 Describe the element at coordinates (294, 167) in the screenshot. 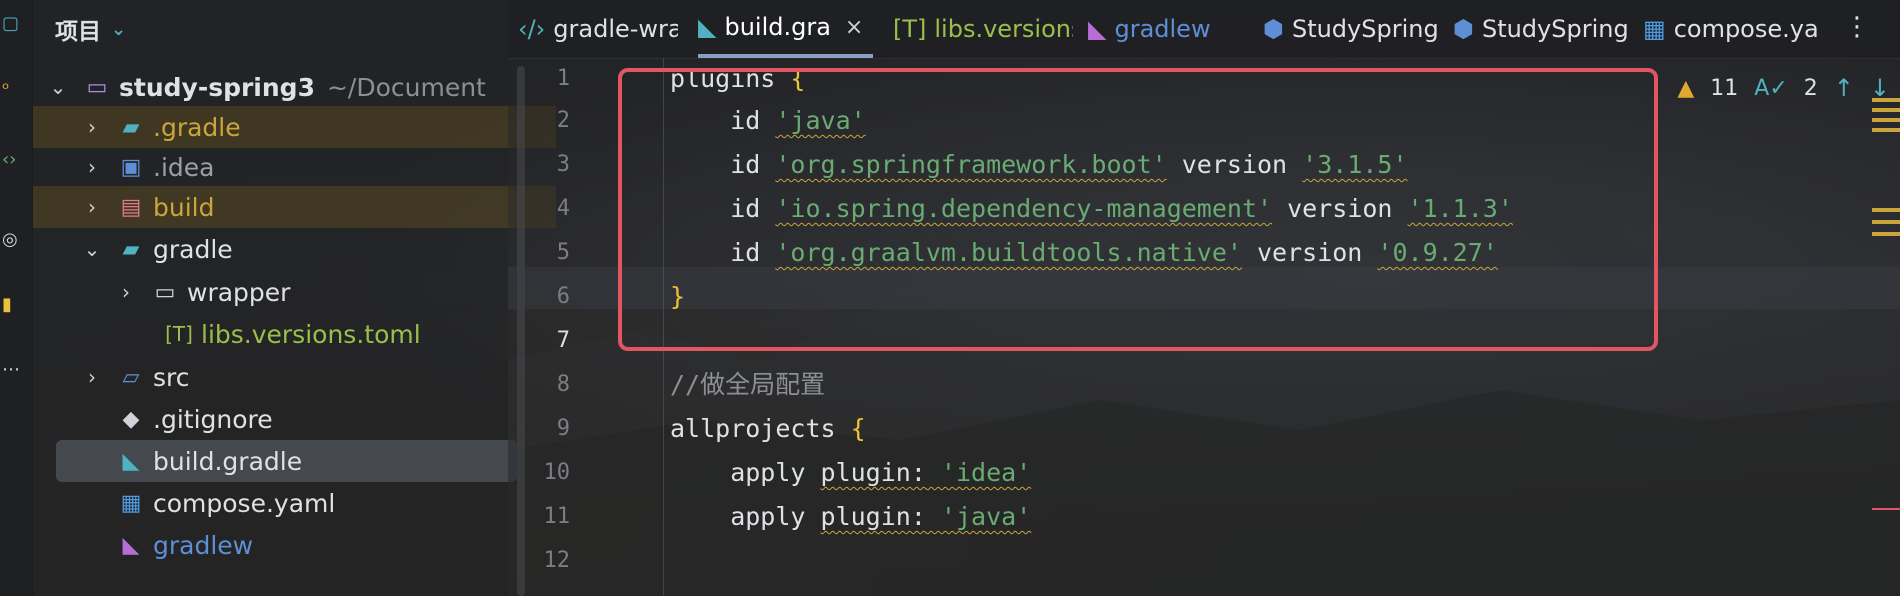

I see `tree-item-idea: › ▣ .idea` at that location.